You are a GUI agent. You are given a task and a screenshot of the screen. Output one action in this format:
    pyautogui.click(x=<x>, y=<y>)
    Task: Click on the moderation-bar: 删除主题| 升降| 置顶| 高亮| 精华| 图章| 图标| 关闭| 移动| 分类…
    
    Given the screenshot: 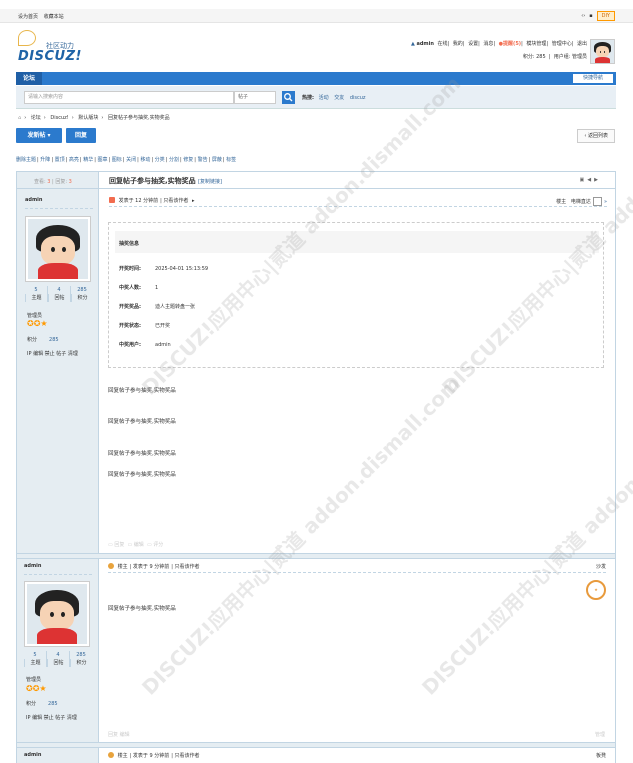 What is the action you would take?
    pyautogui.click(x=126, y=160)
    